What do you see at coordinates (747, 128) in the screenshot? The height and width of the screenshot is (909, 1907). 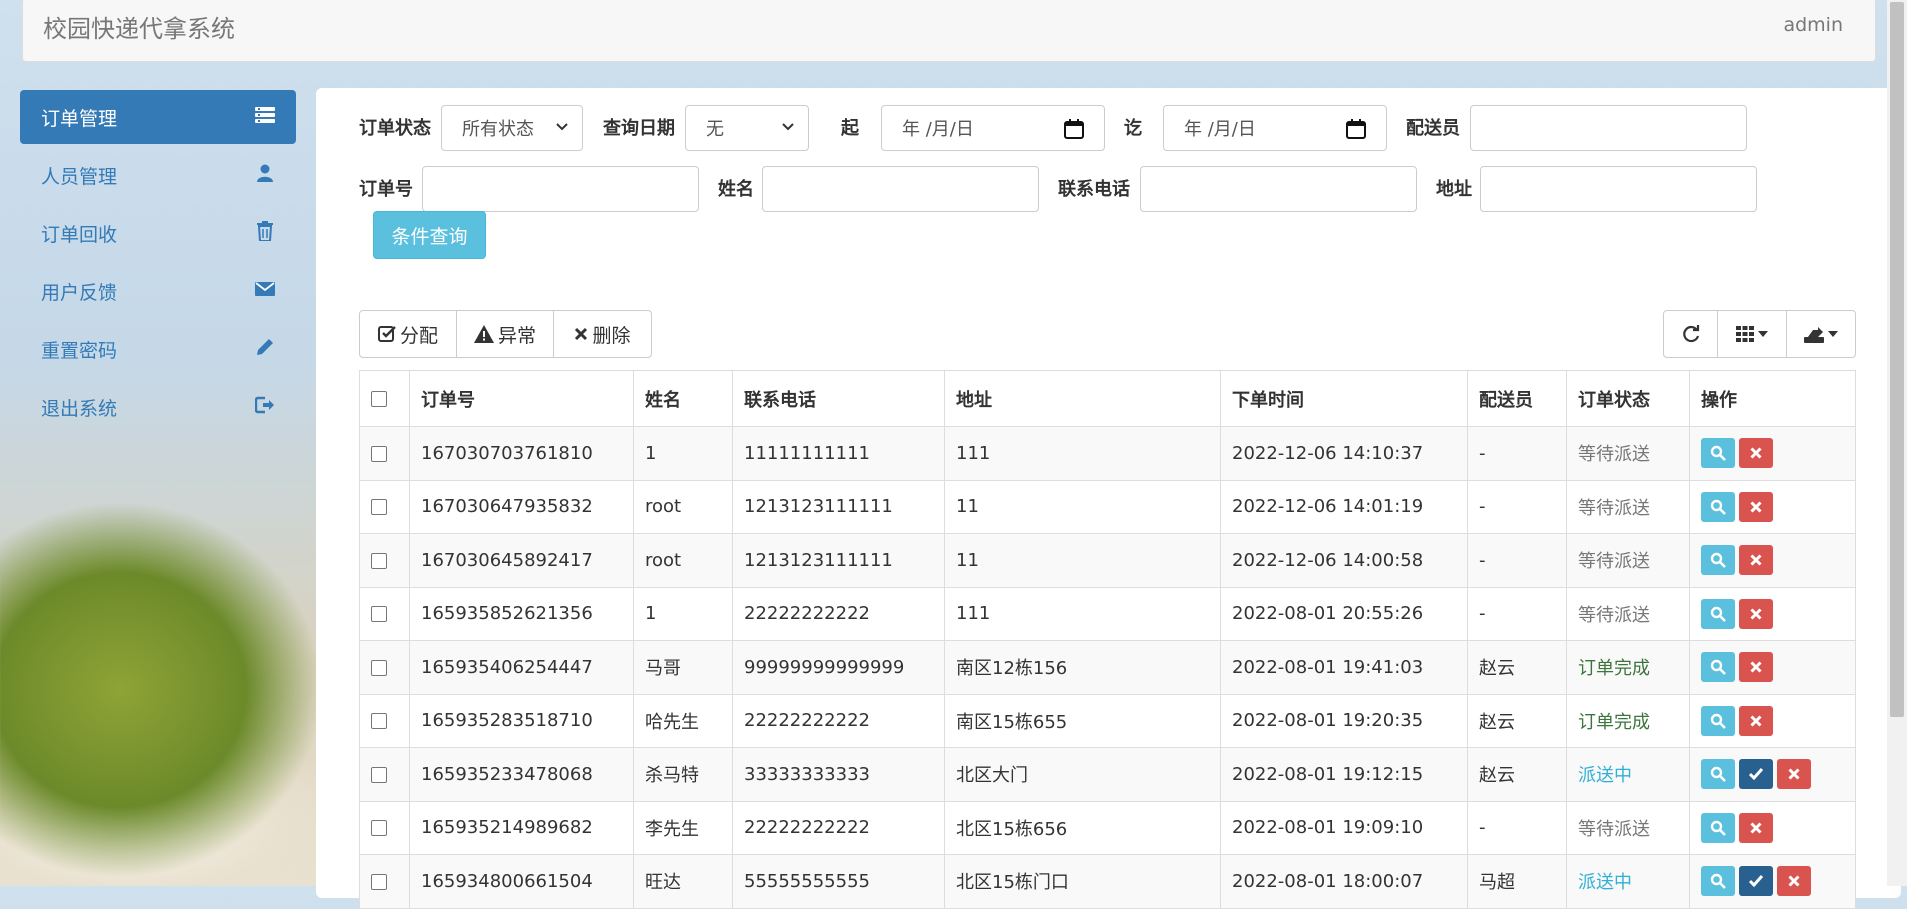 I see `date-type-select: 无` at bounding box center [747, 128].